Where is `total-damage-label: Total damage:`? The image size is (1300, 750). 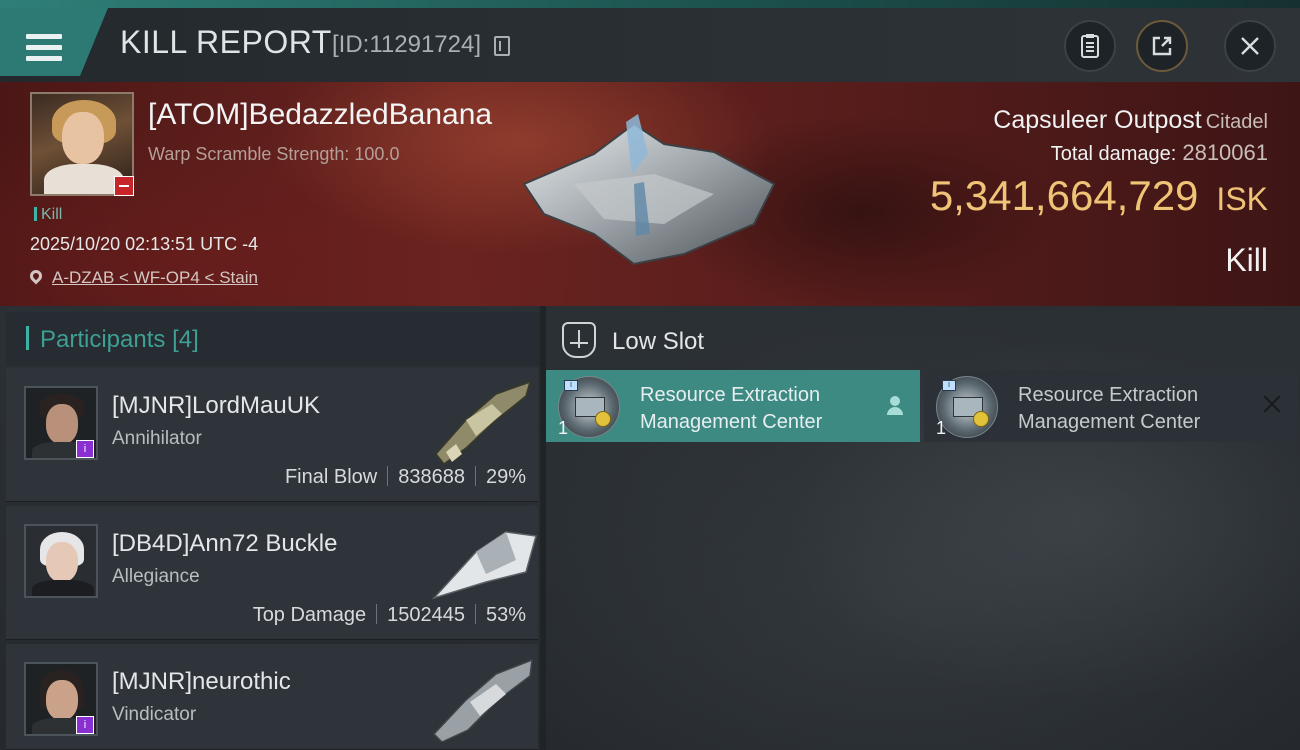
total-damage-label: Total damage: is located at coordinates (1113, 154).